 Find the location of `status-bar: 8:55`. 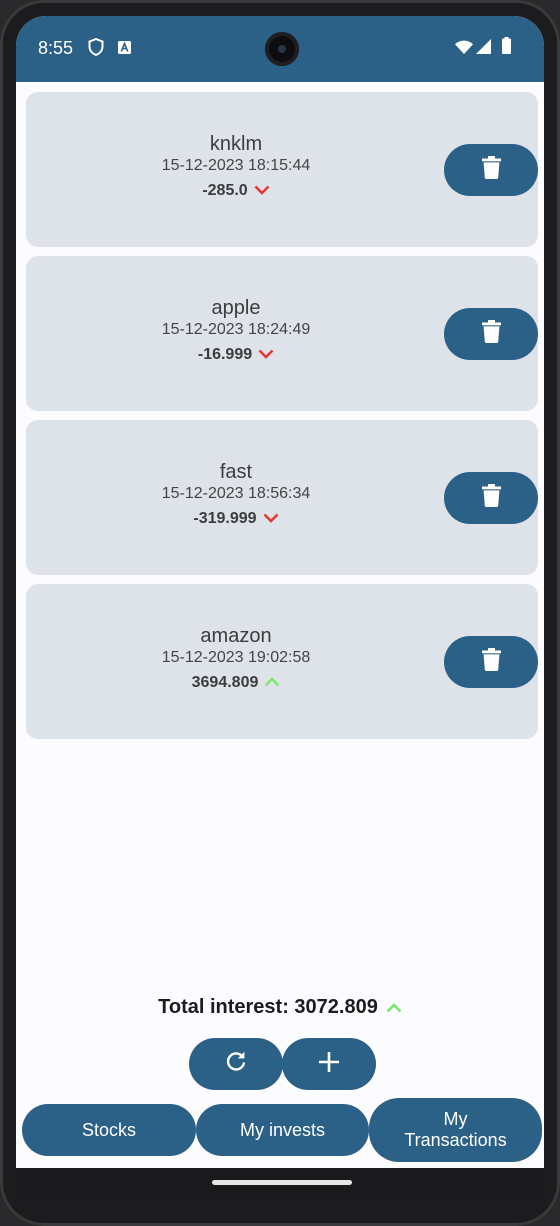

status-bar: 8:55 is located at coordinates (280, 49).